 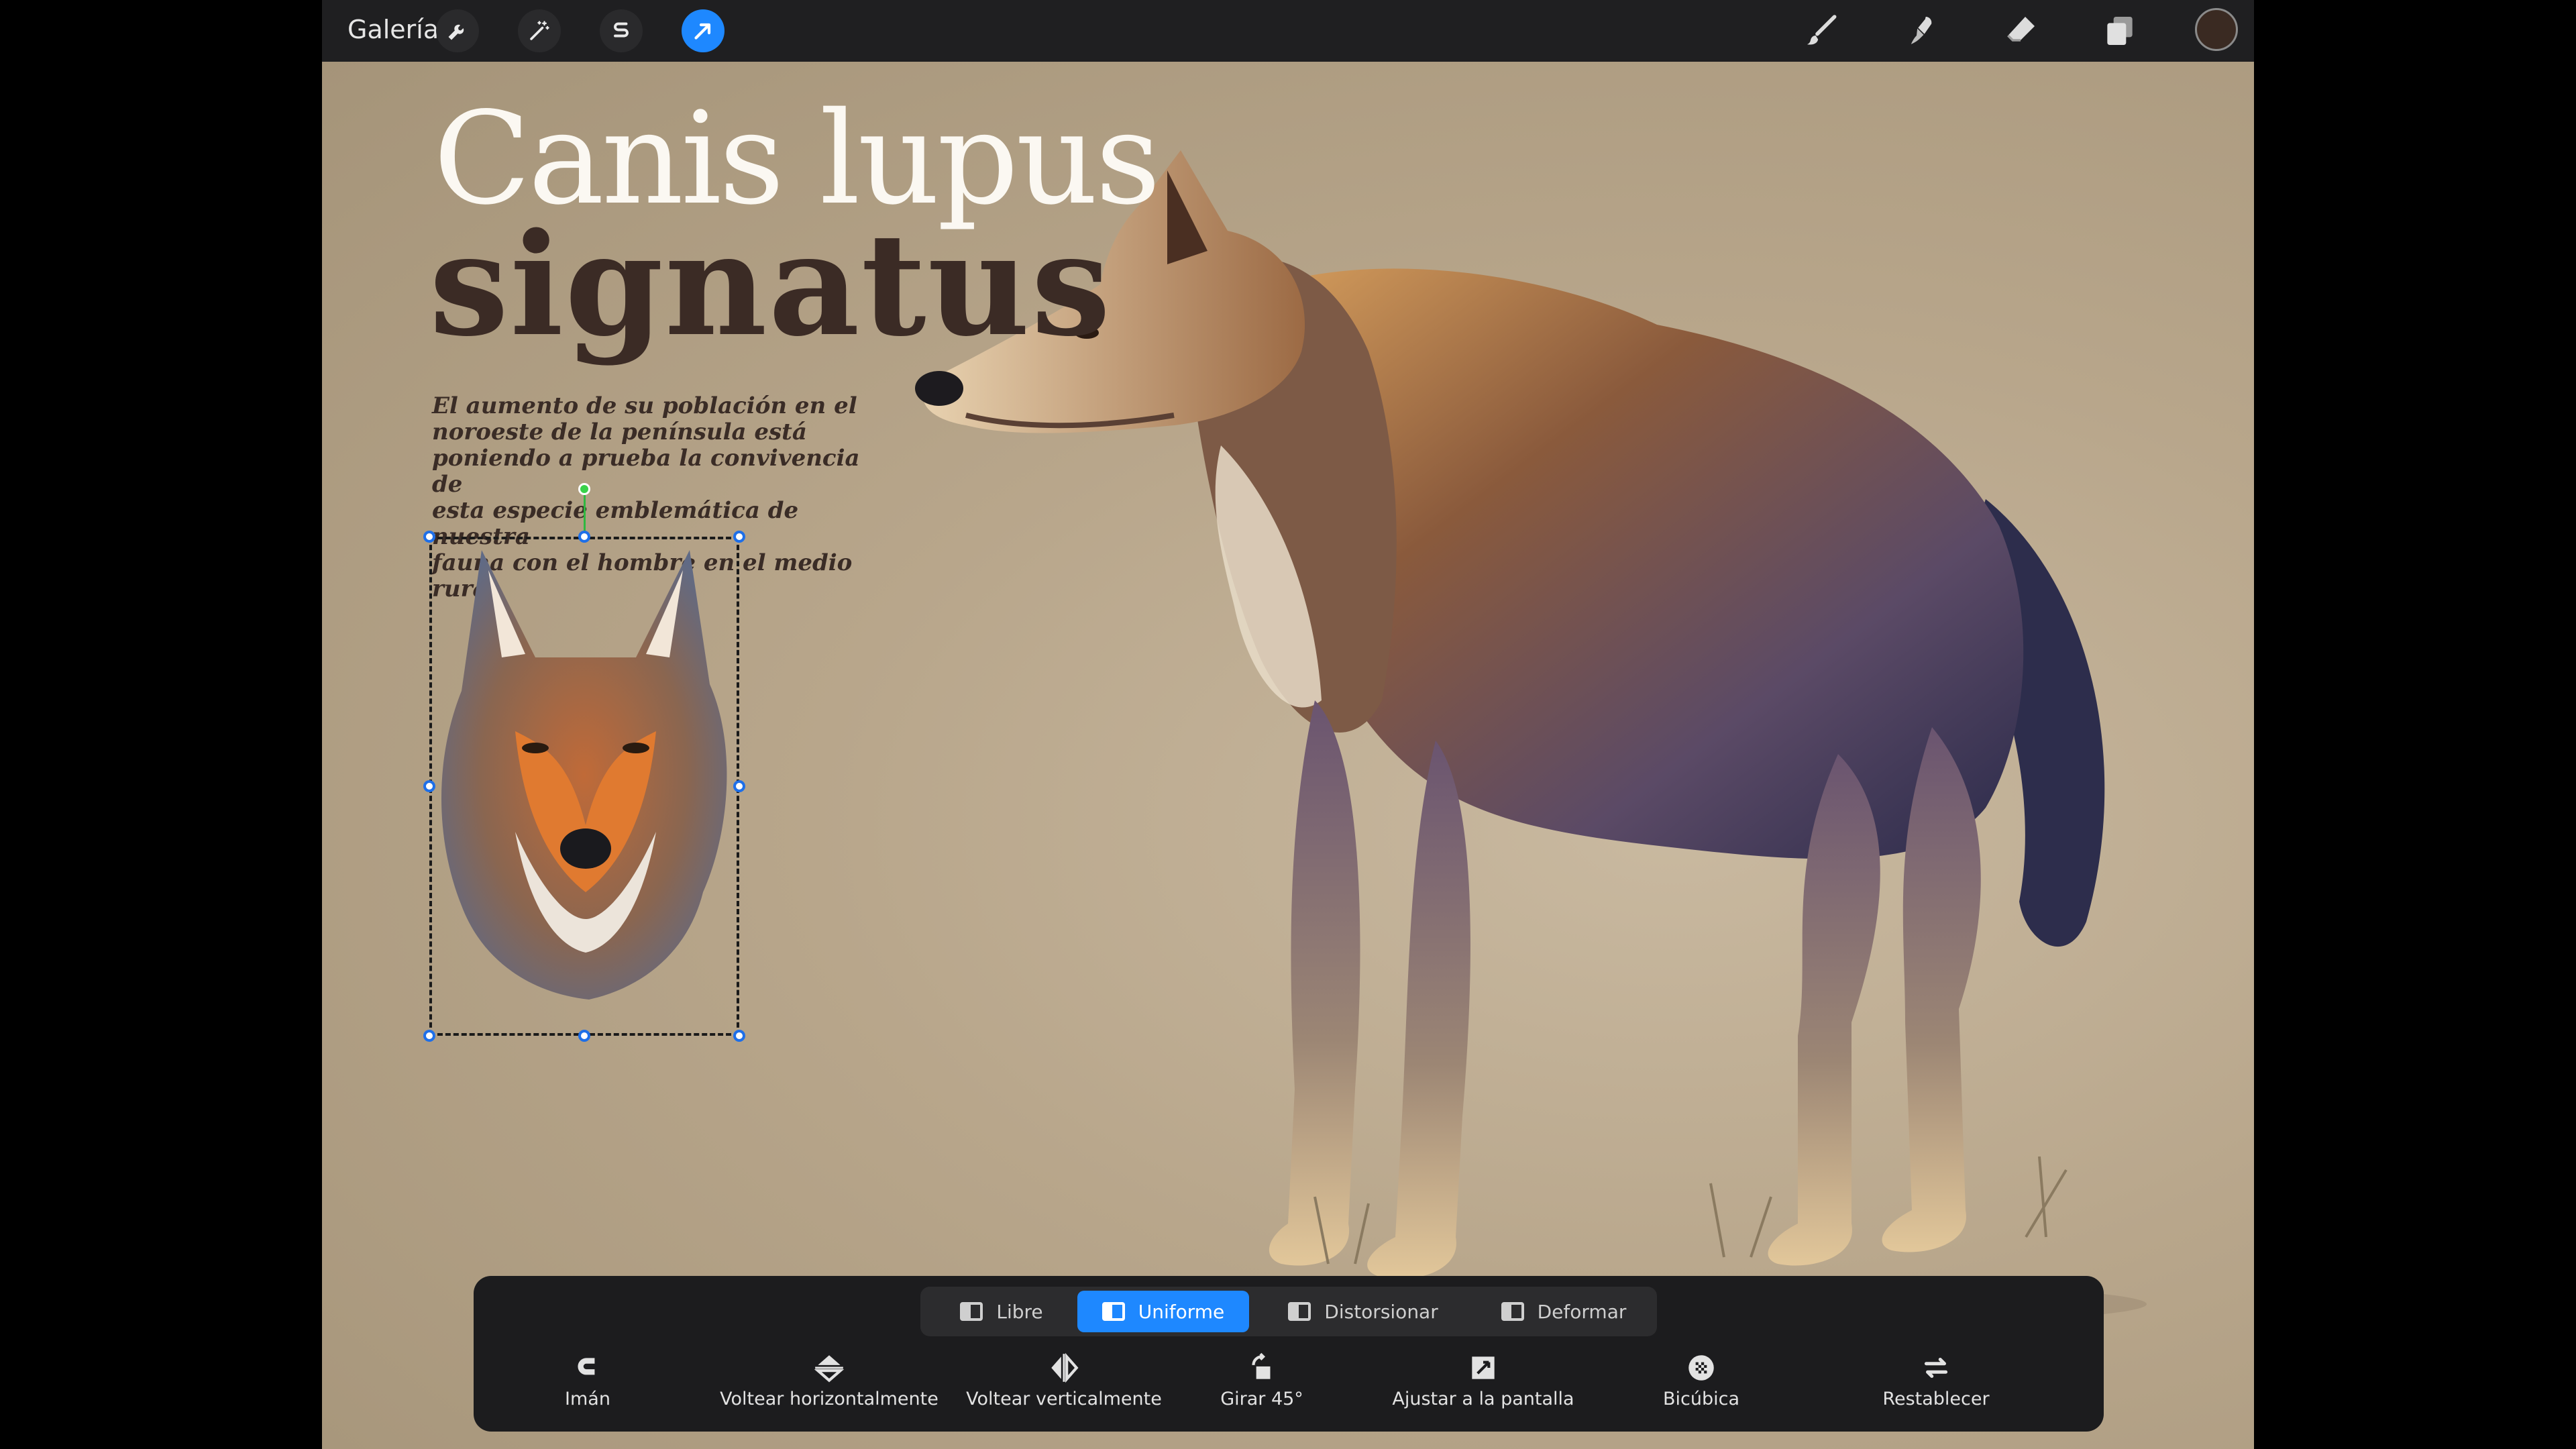 I want to click on transform-mode-selector: Libre Uniforme Distorsionar Deformar, so click(x=1288, y=1311).